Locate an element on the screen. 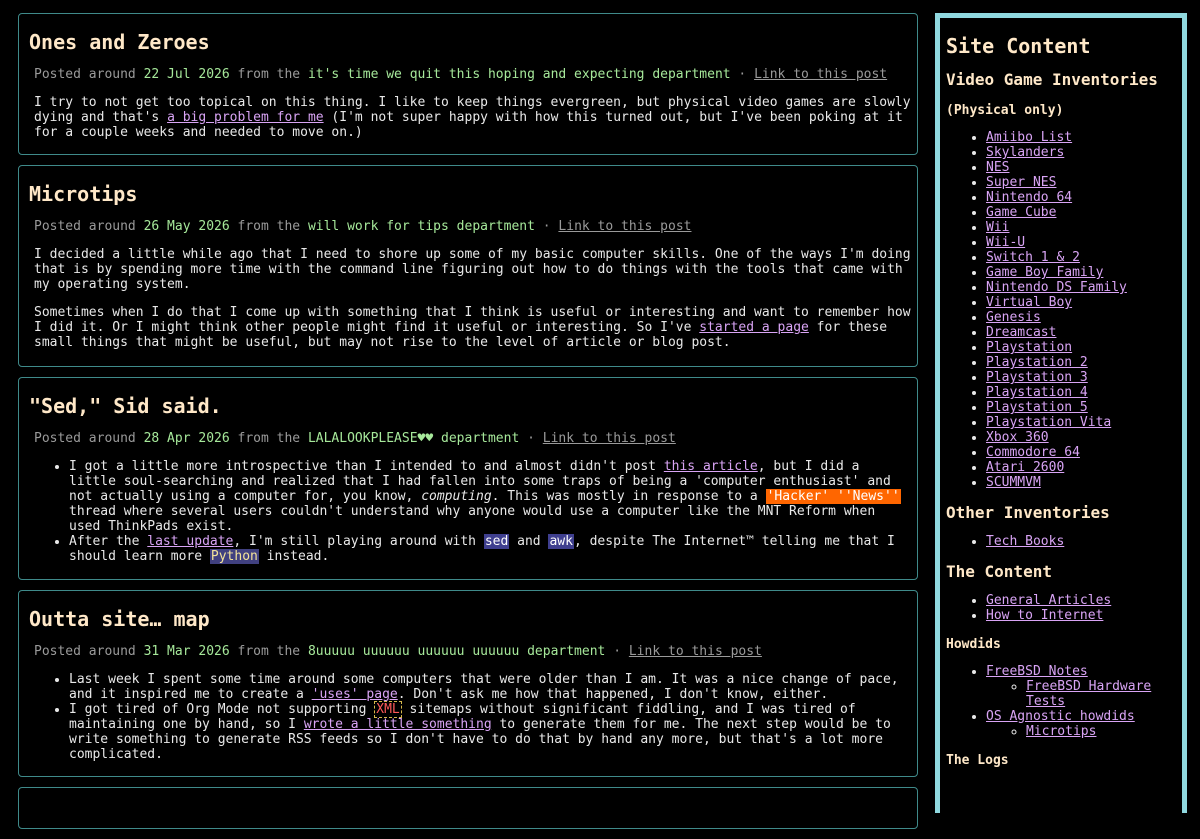 The height and width of the screenshot is (839, 1200). list-item: Switch 1 & 2 is located at coordinates (1084, 257).